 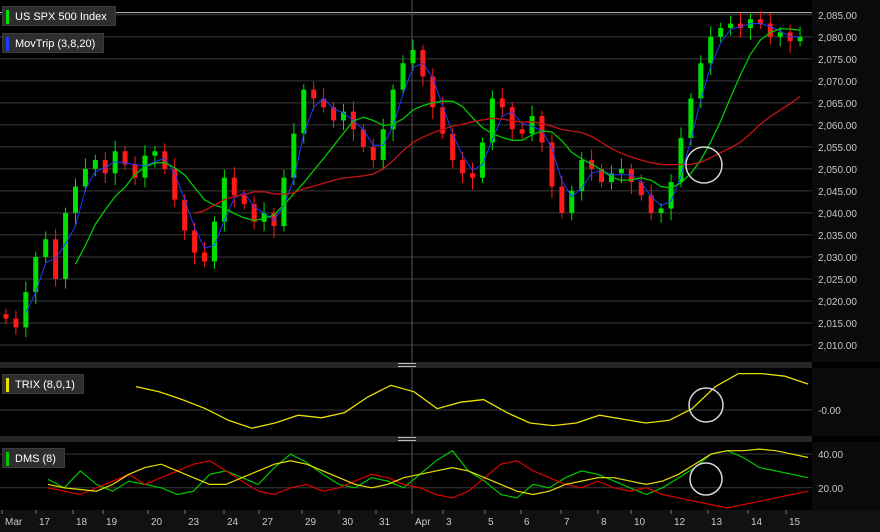 I want to click on ma-legend-swatch, so click(x=7, y=44).